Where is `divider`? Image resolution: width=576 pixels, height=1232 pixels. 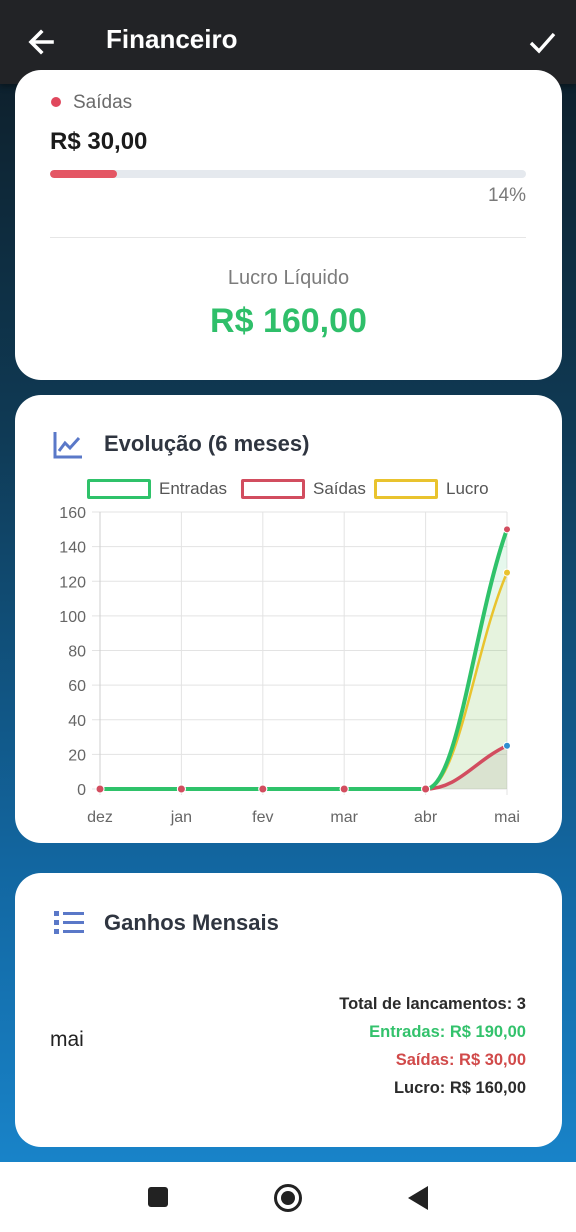
divider is located at coordinates (288, 237).